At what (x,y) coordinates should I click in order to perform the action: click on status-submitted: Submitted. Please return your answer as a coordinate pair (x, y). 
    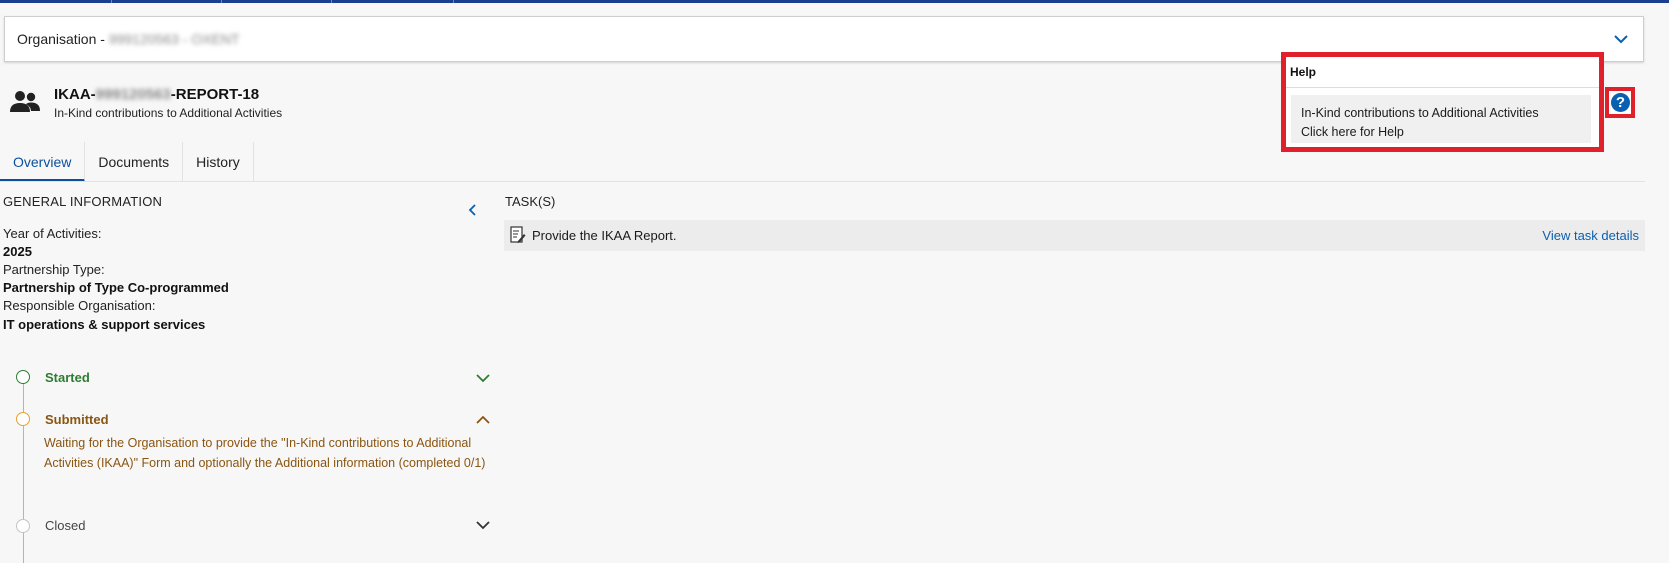
    Looking at the image, I should click on (77, 419).